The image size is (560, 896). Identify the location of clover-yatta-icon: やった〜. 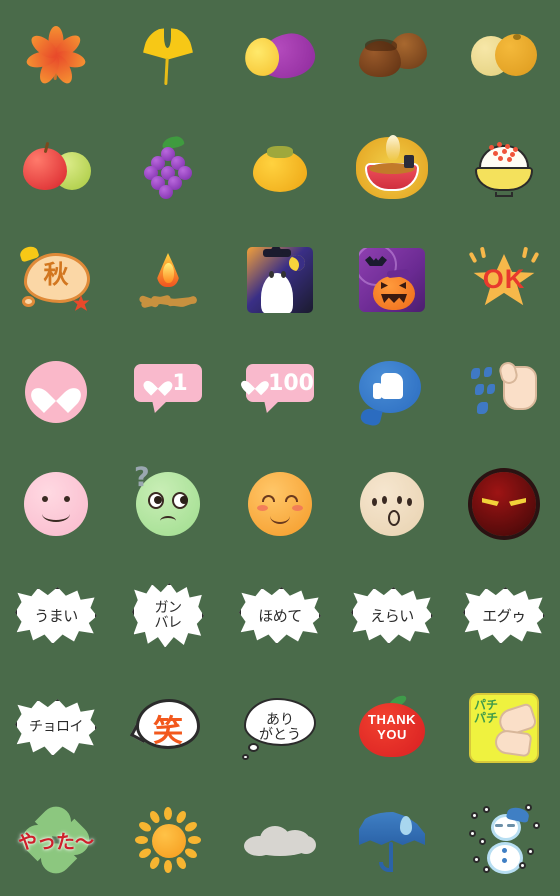
(56, 840).